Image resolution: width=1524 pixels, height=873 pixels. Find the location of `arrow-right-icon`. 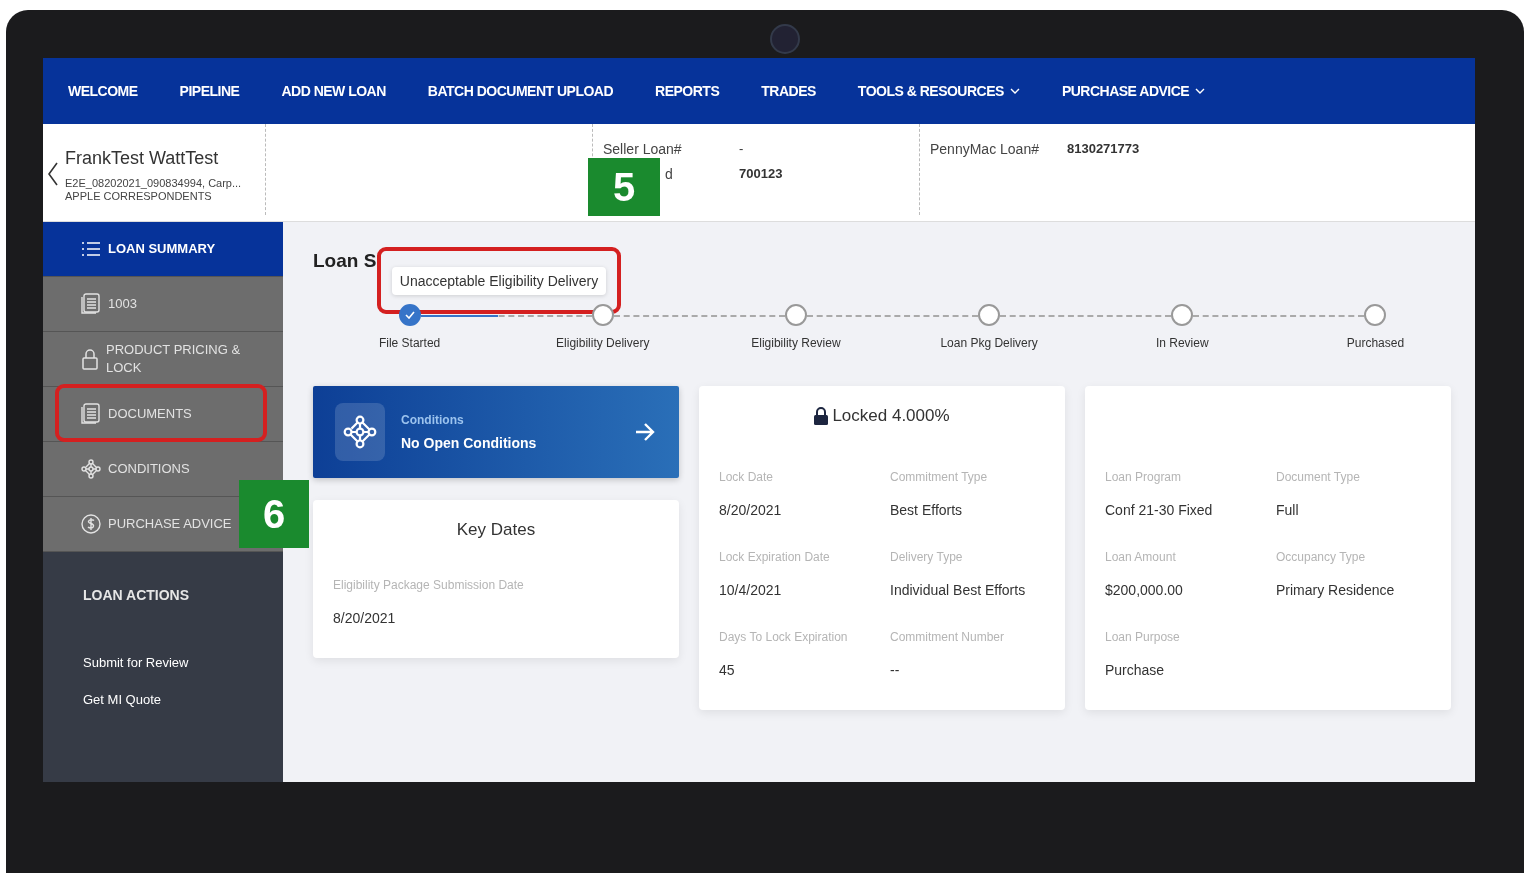

arrow-right-icon is located at coordinates (645, 432).